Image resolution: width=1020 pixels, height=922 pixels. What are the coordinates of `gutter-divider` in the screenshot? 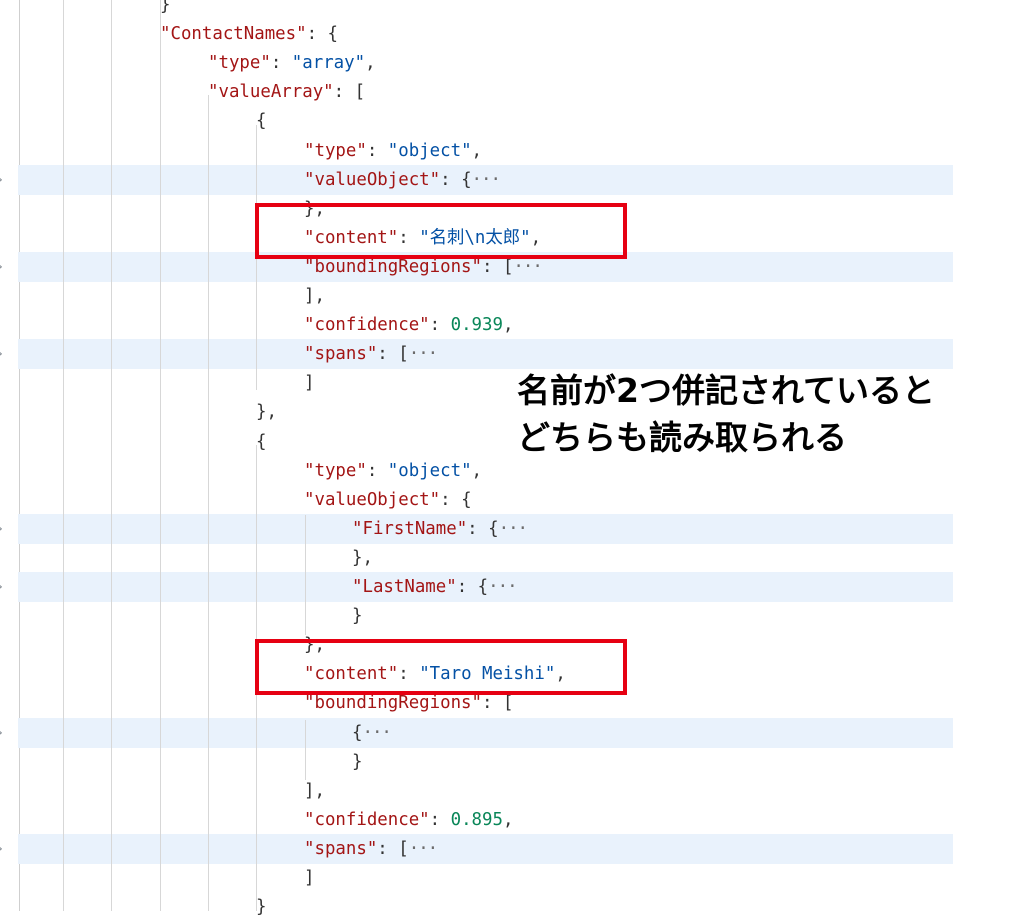 It's located at (19, 455).